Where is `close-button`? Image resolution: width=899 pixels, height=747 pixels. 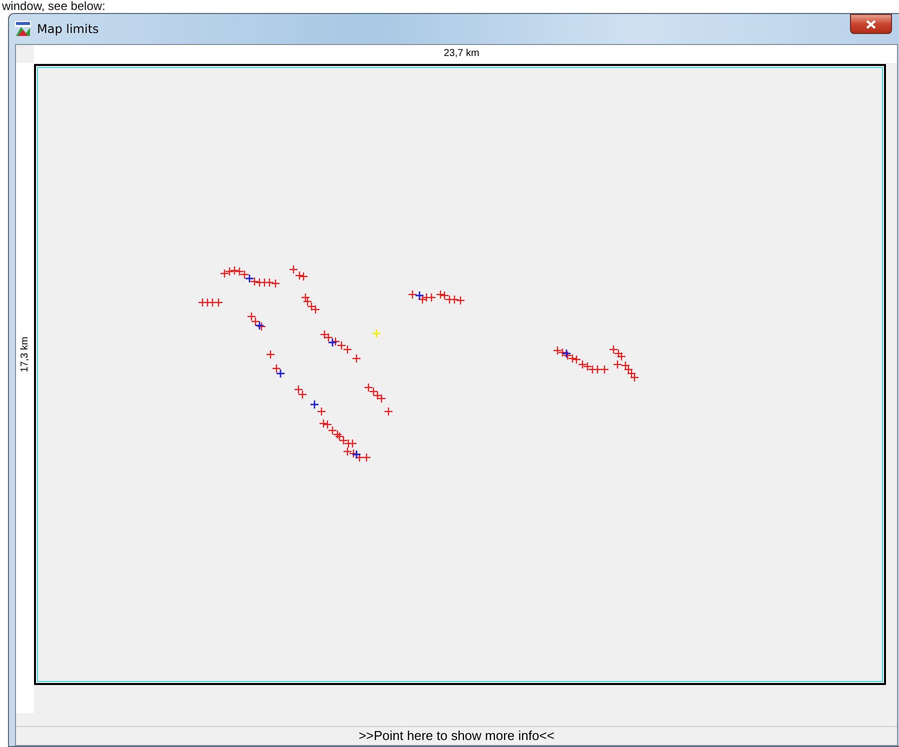 close-button is located at coordinates (871, 24).